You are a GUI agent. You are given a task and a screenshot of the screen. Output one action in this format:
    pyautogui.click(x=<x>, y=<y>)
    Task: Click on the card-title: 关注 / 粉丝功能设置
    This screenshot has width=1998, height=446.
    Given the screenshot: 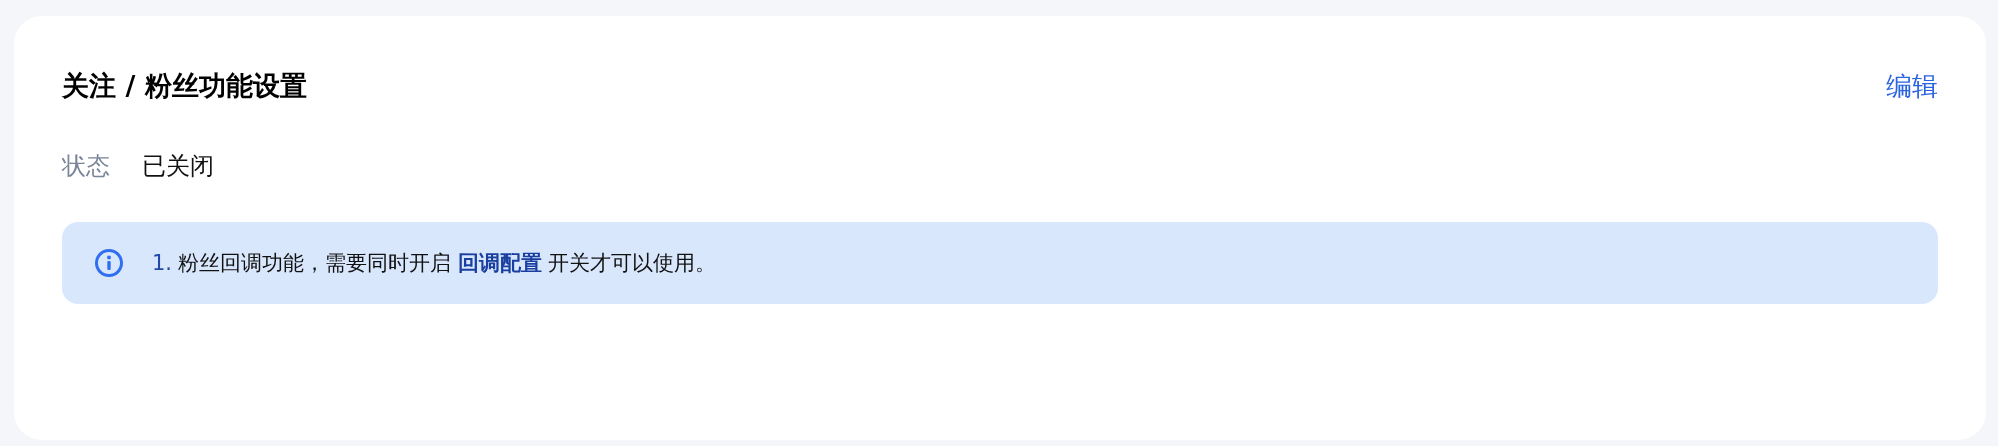 What is the action you would take?
    pyautogui.click(x=184, y=86)
    